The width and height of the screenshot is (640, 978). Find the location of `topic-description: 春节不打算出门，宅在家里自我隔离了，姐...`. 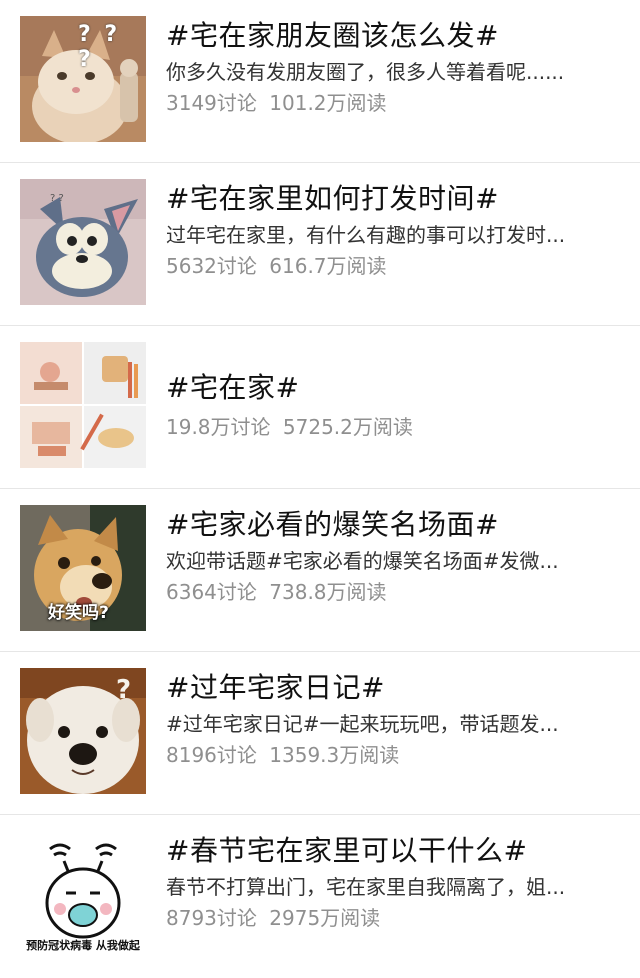

topic-description: 春节不打算出门，宅在家里自我隔离了，姐... is located at coordinates (366, 887).